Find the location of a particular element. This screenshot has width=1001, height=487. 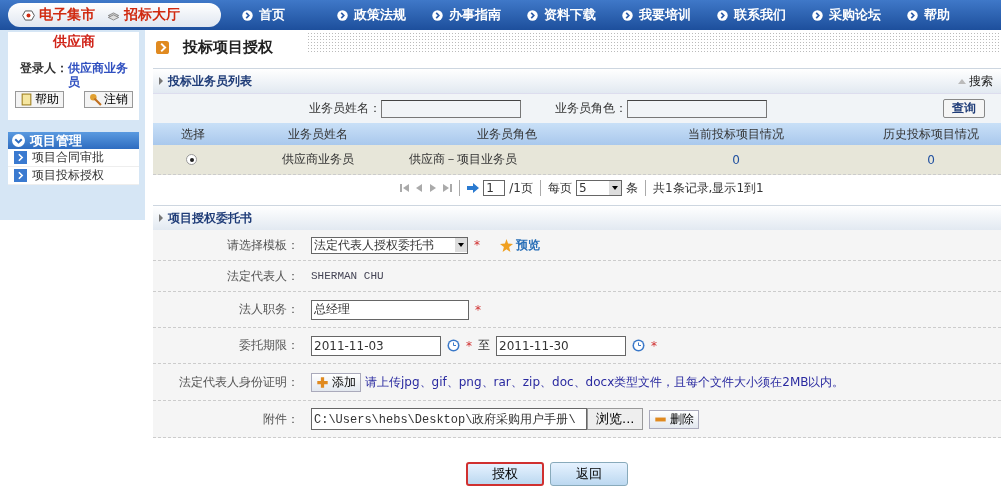

menu-item: 项目合同审批 is located at coordinates (73, 158).